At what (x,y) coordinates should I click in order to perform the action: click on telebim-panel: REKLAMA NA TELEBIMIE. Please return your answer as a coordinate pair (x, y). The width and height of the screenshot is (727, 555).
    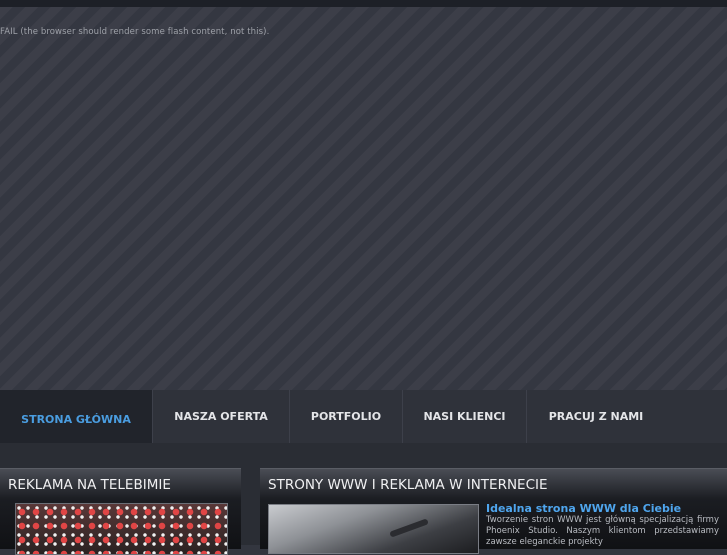
    Looking at the image, I should click on (120, 511).